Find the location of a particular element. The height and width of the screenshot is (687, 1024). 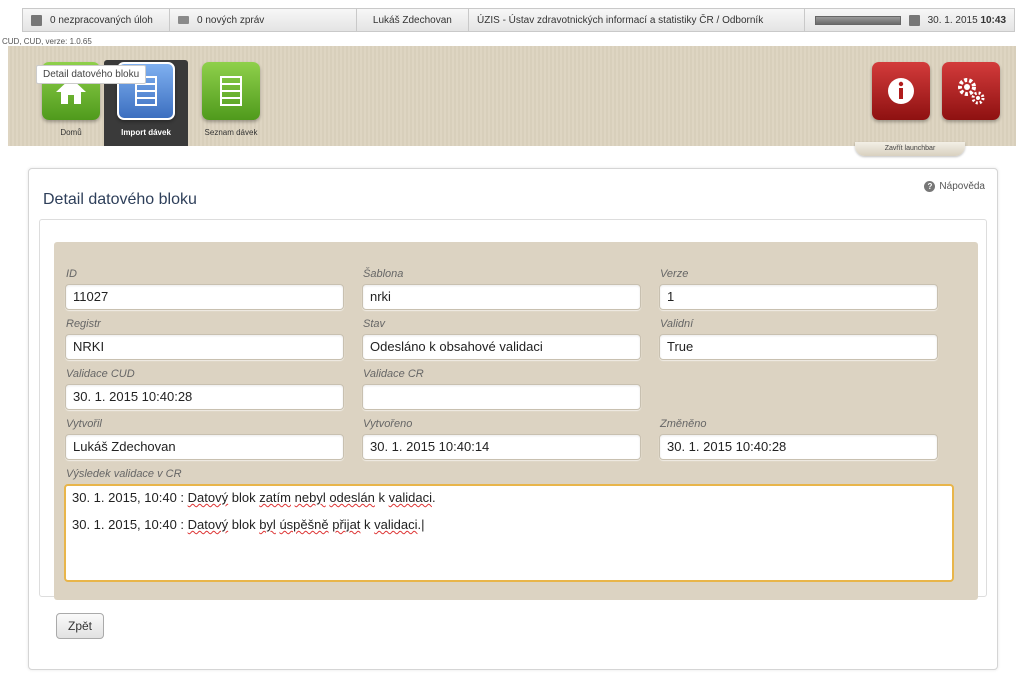

id-field: 11027 is located at coordinates (204, 297).